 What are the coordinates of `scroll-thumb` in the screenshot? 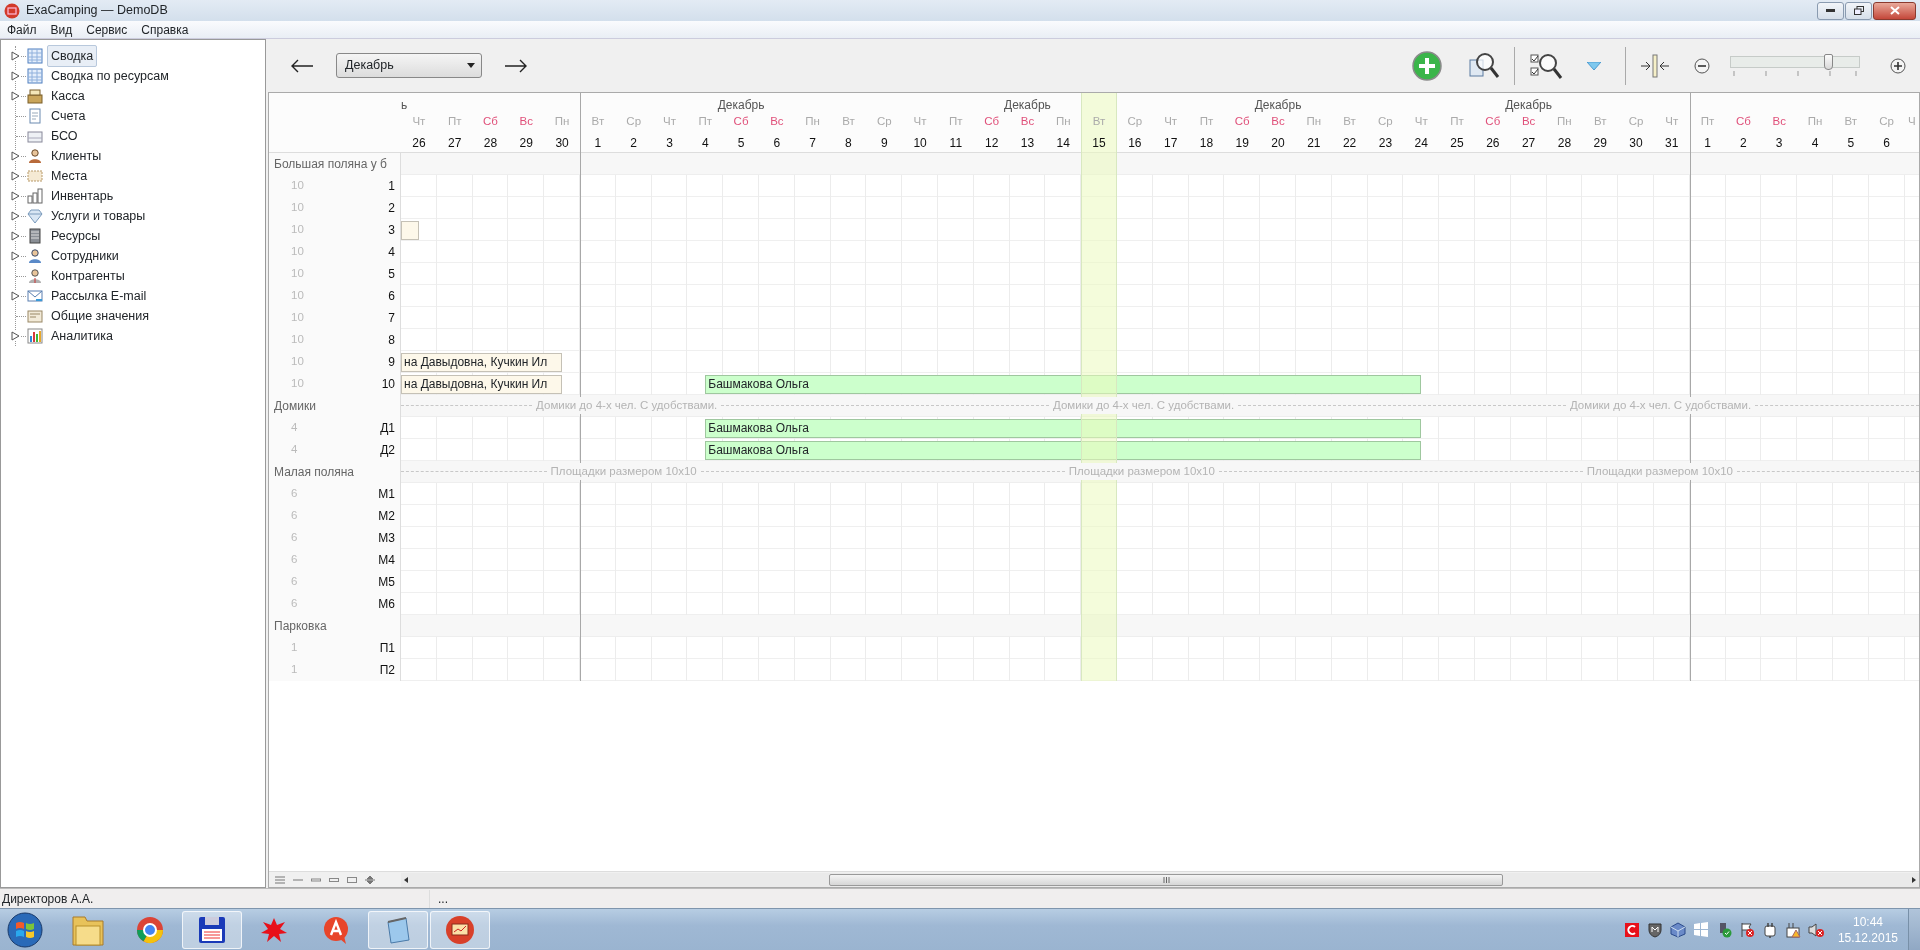 It's located at (1166, 879).